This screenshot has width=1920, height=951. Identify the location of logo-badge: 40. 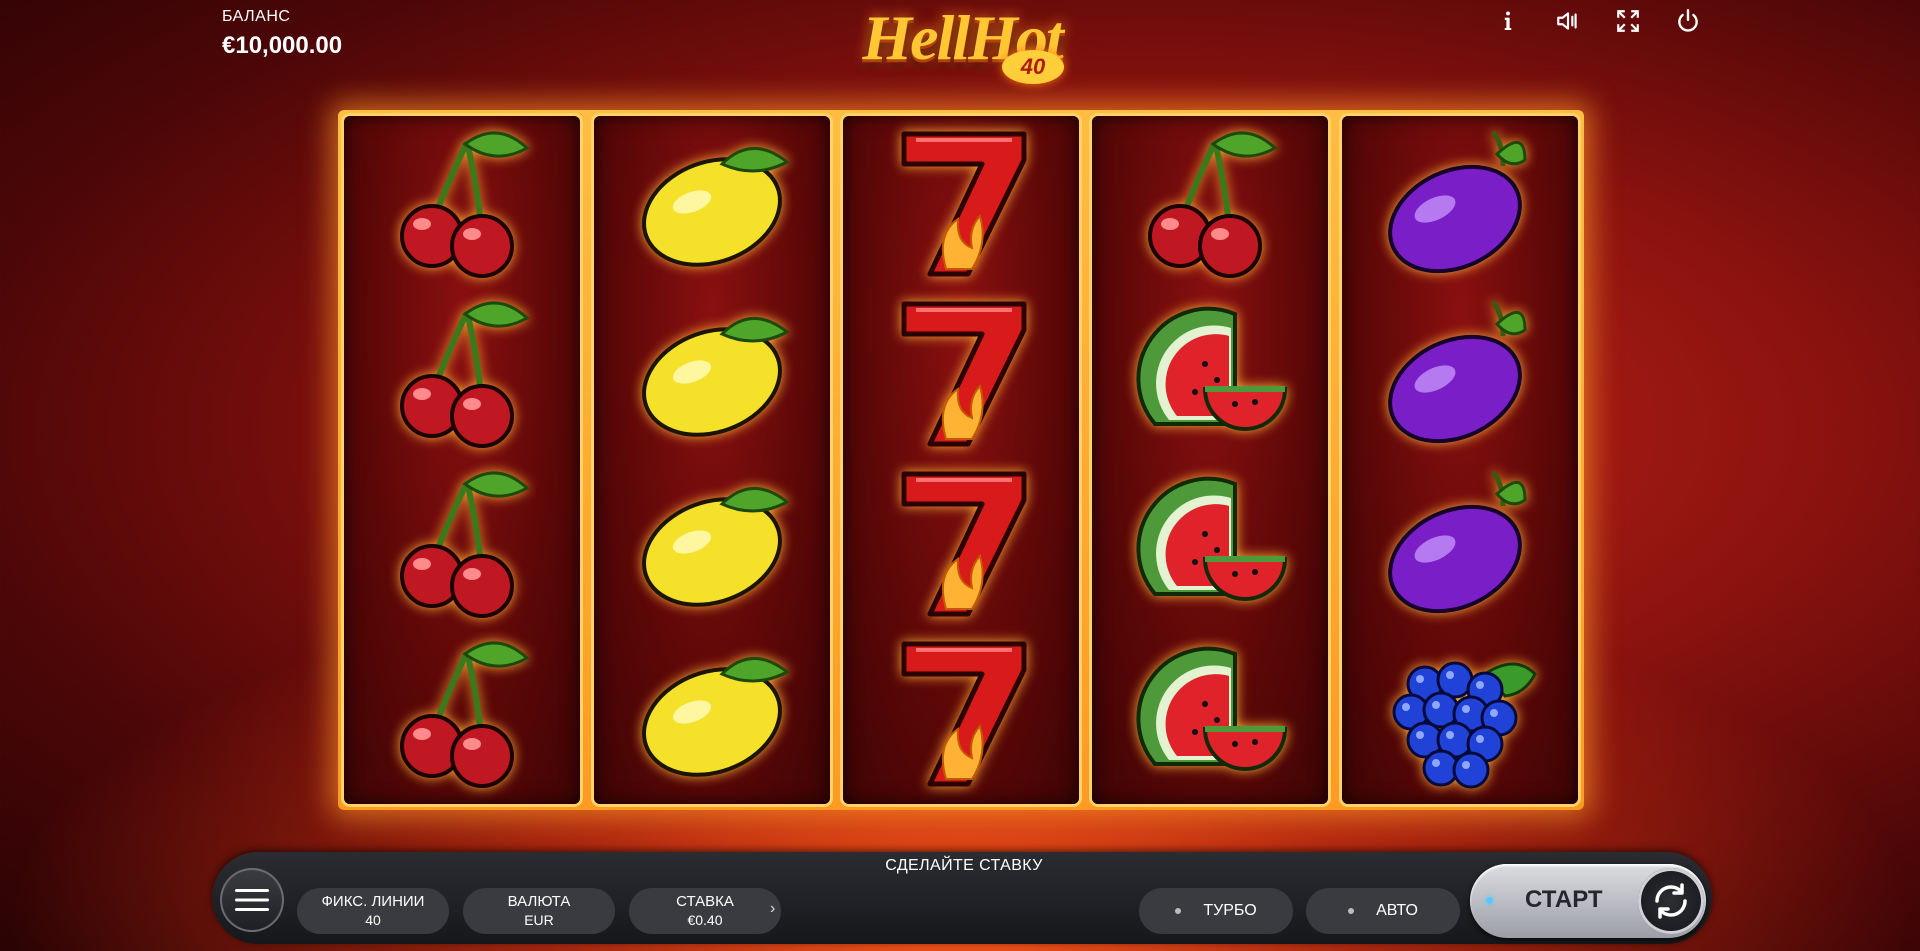
(1033, 67).